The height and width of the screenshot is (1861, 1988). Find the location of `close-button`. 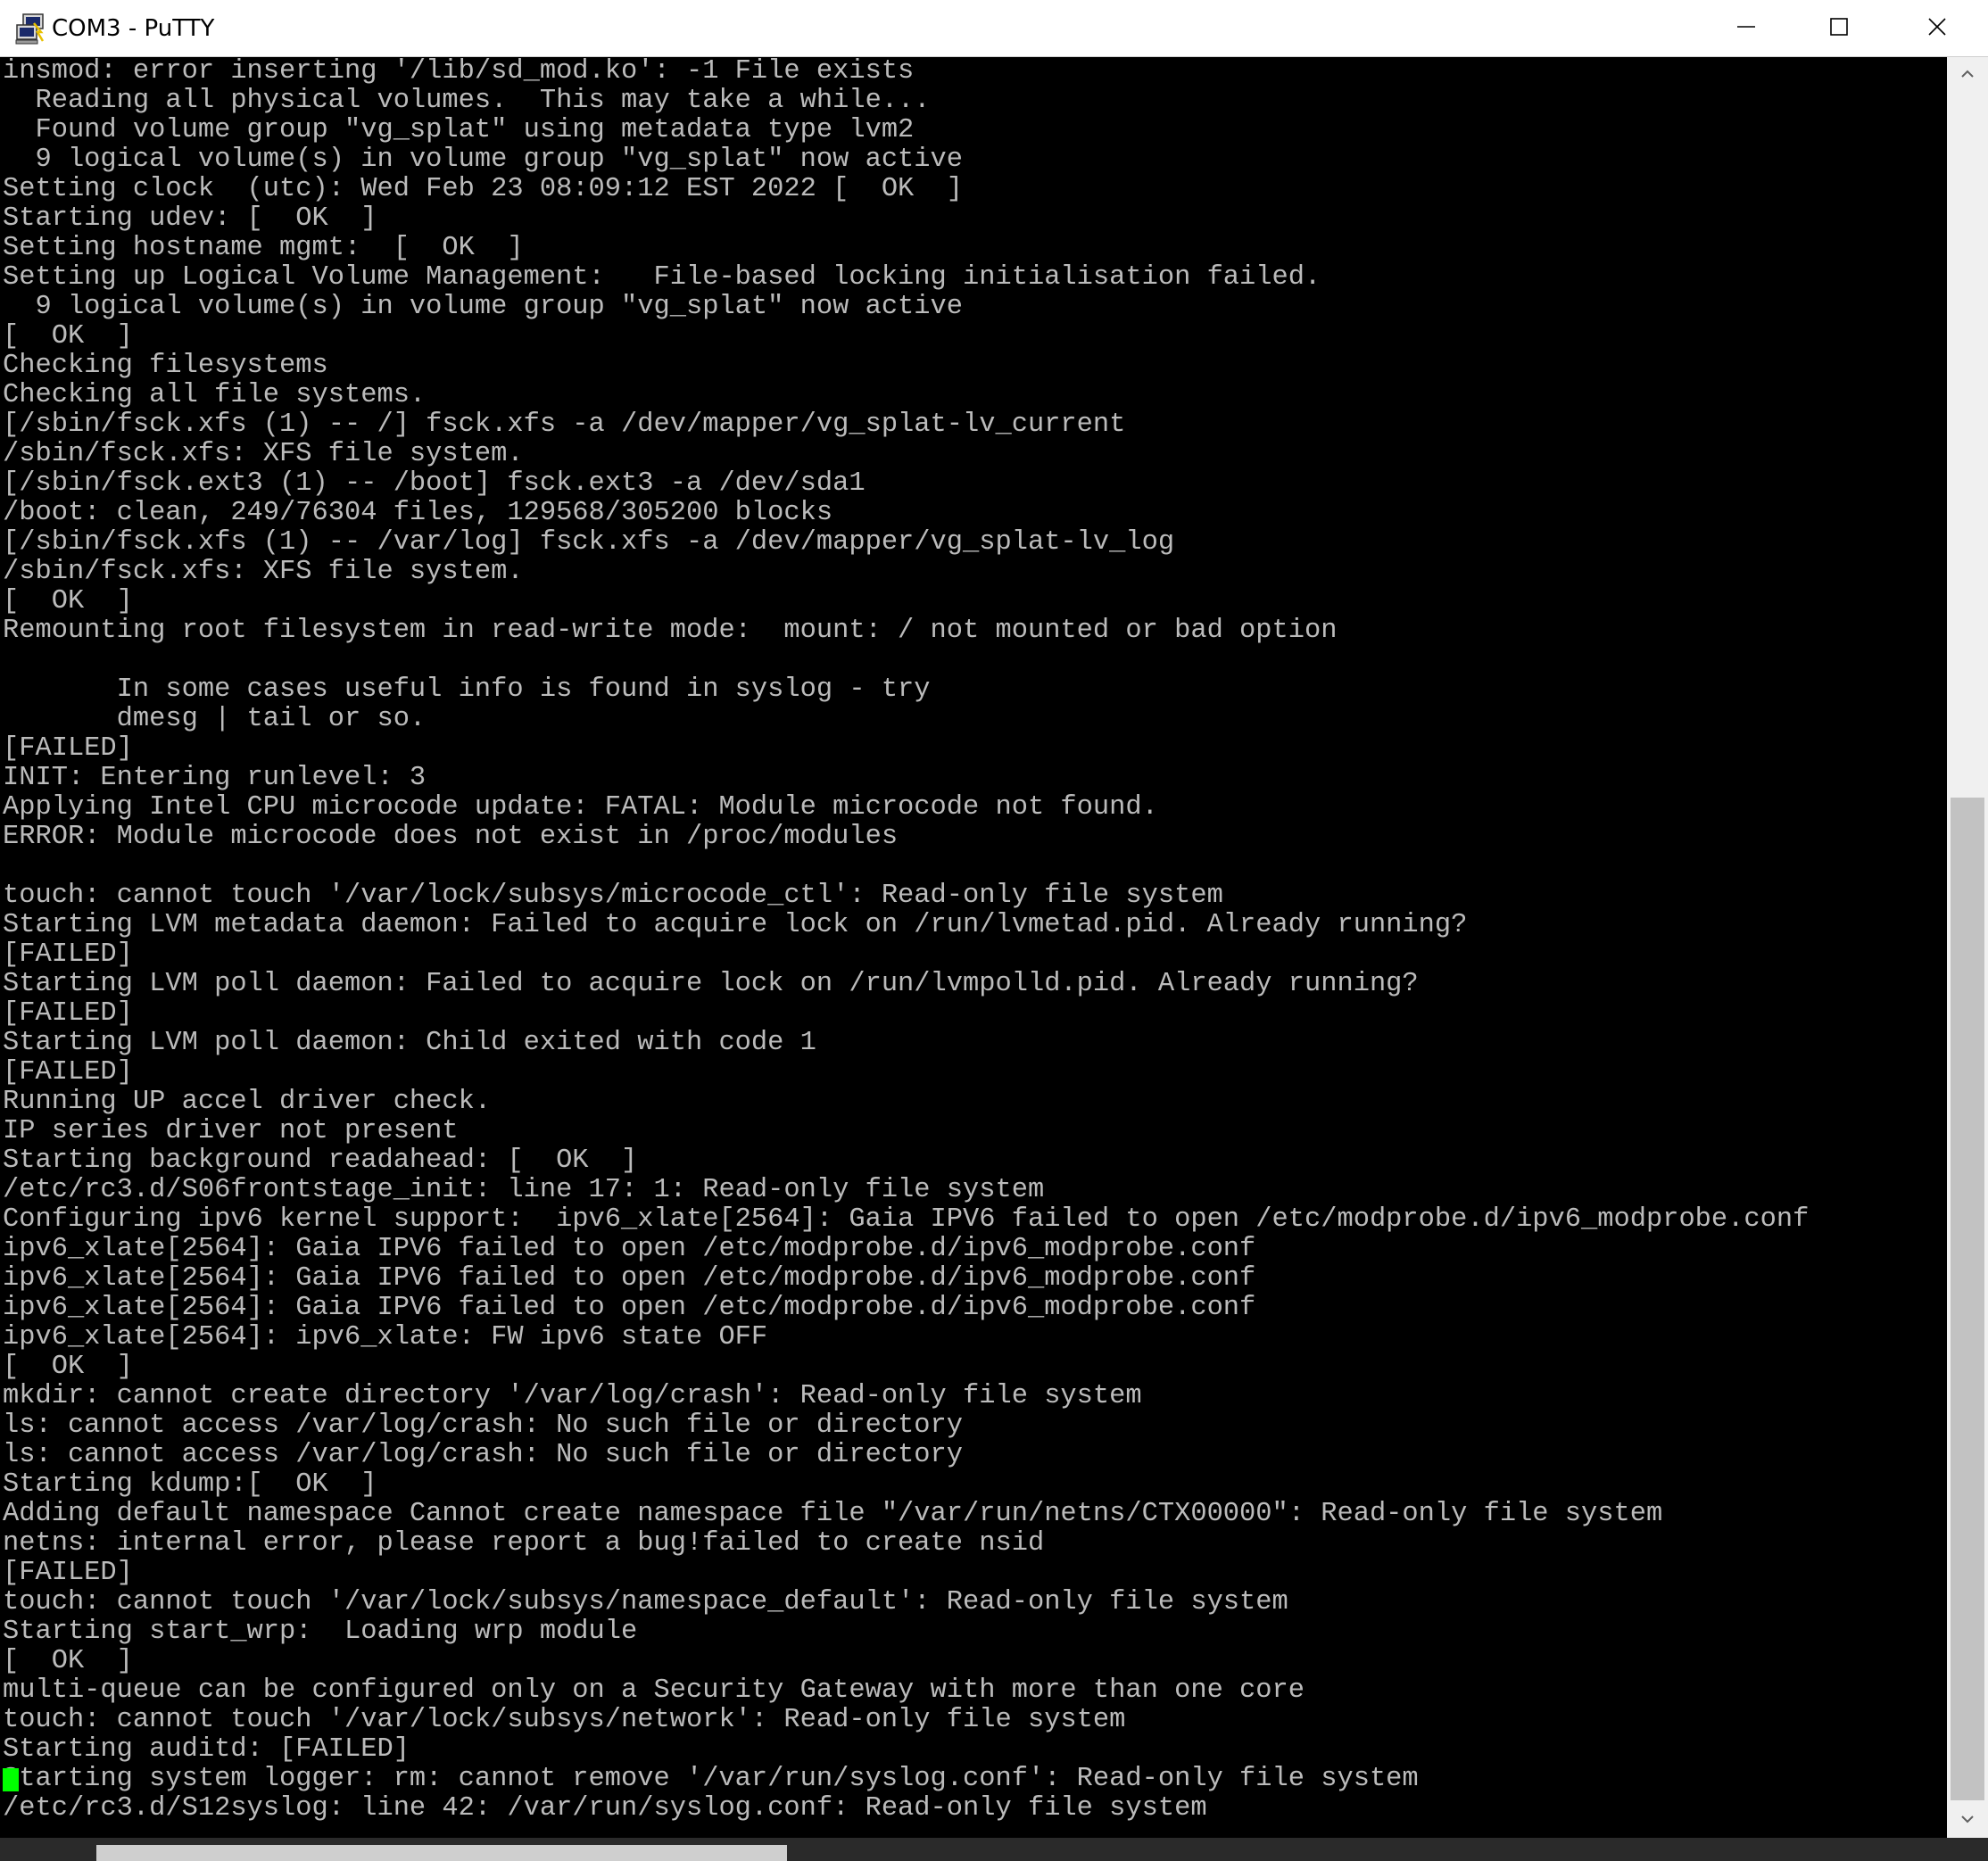

close-button is located at coordinates (1936, 29).